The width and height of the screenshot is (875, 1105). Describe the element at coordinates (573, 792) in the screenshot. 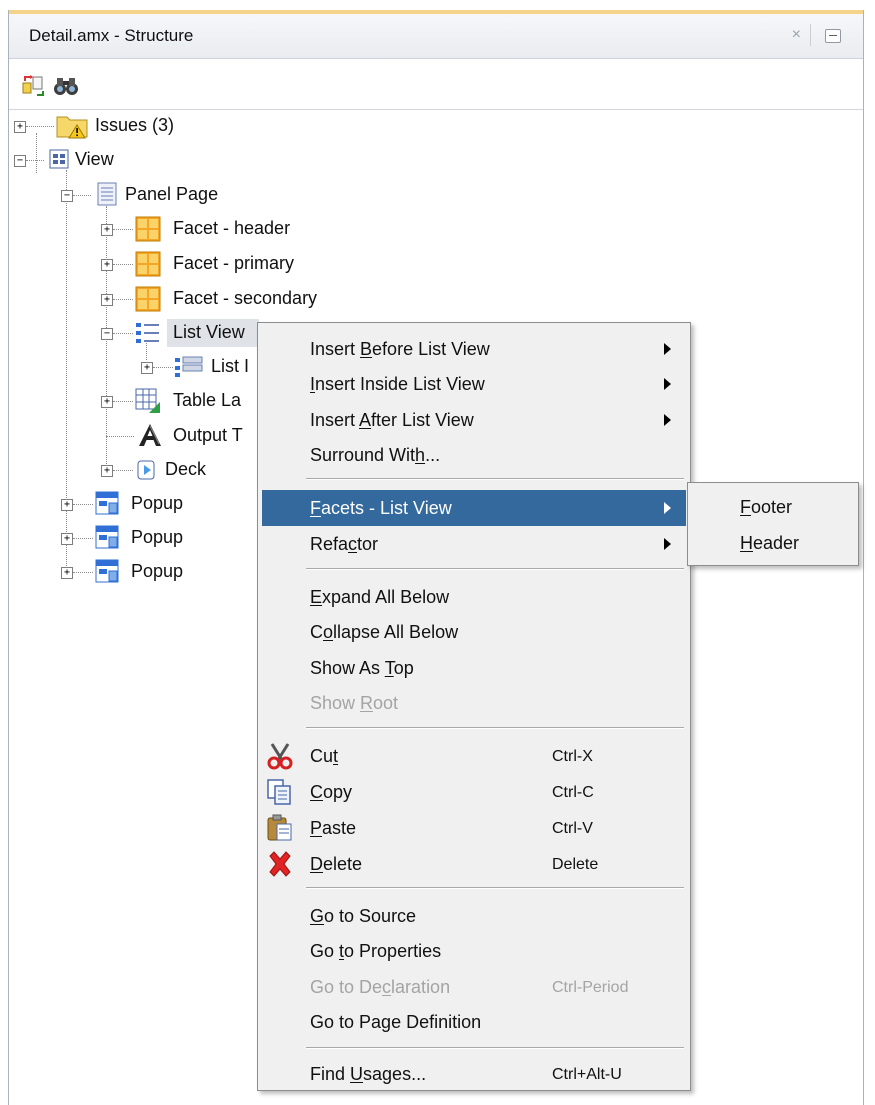

I see `shortcut-label: Ctrl-C` at that location.